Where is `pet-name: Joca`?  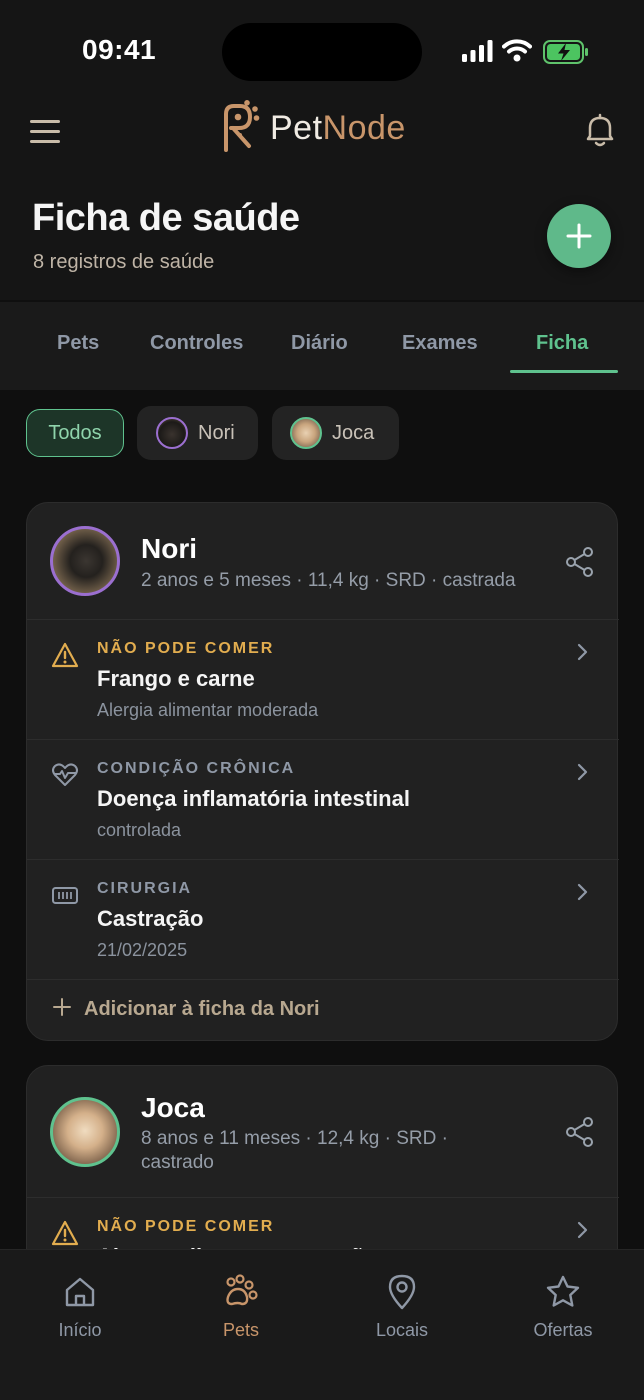 pet-name: Joca is located at coordinates (173, 1107).